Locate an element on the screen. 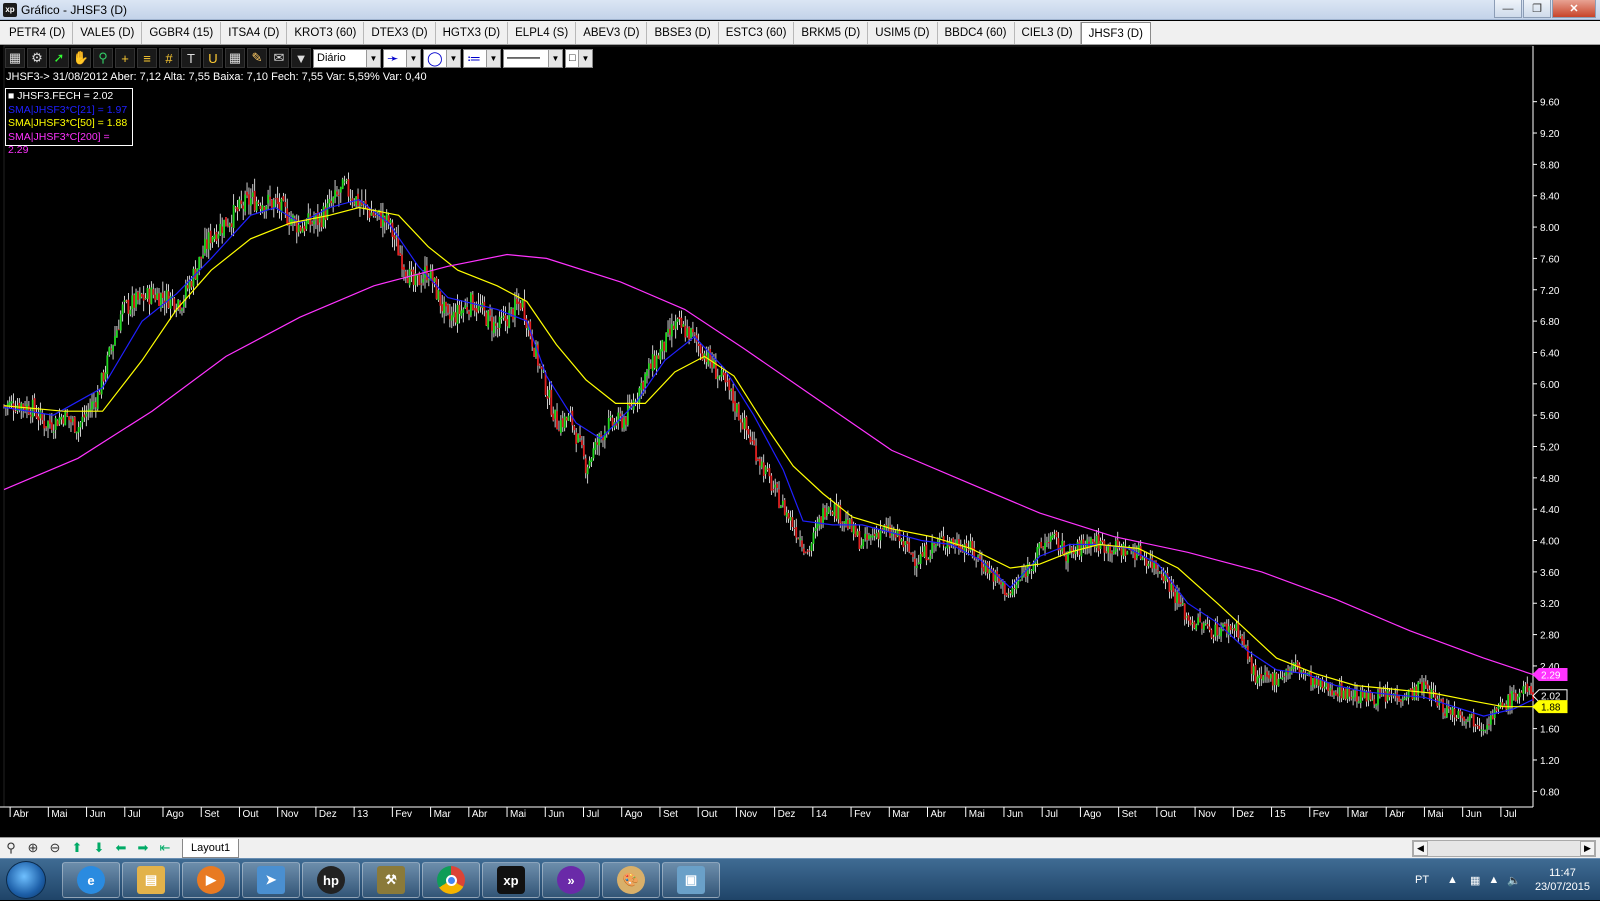 The width and height of the screenshot is (1600, 901). monitor-icon: ▣ is located at coordinates (691, 880).